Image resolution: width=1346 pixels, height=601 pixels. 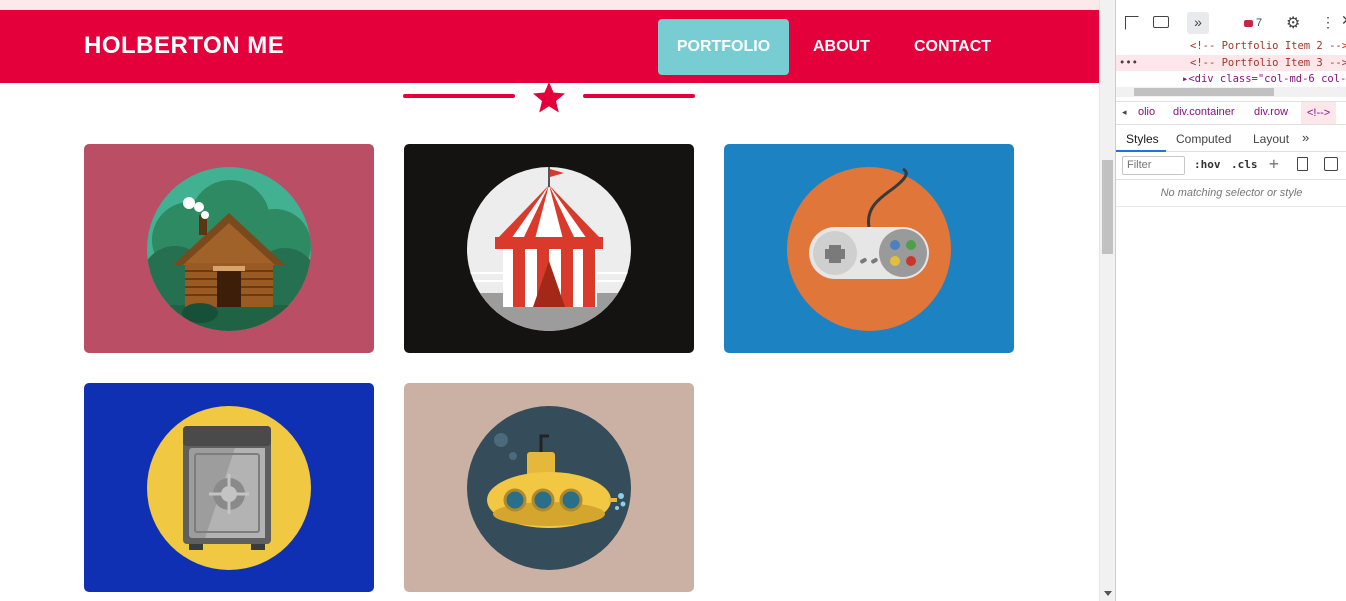 I want to click on devtools-toolbar: » 7 ⚙ ⋮ ✕, so click(x=1231, y=18).